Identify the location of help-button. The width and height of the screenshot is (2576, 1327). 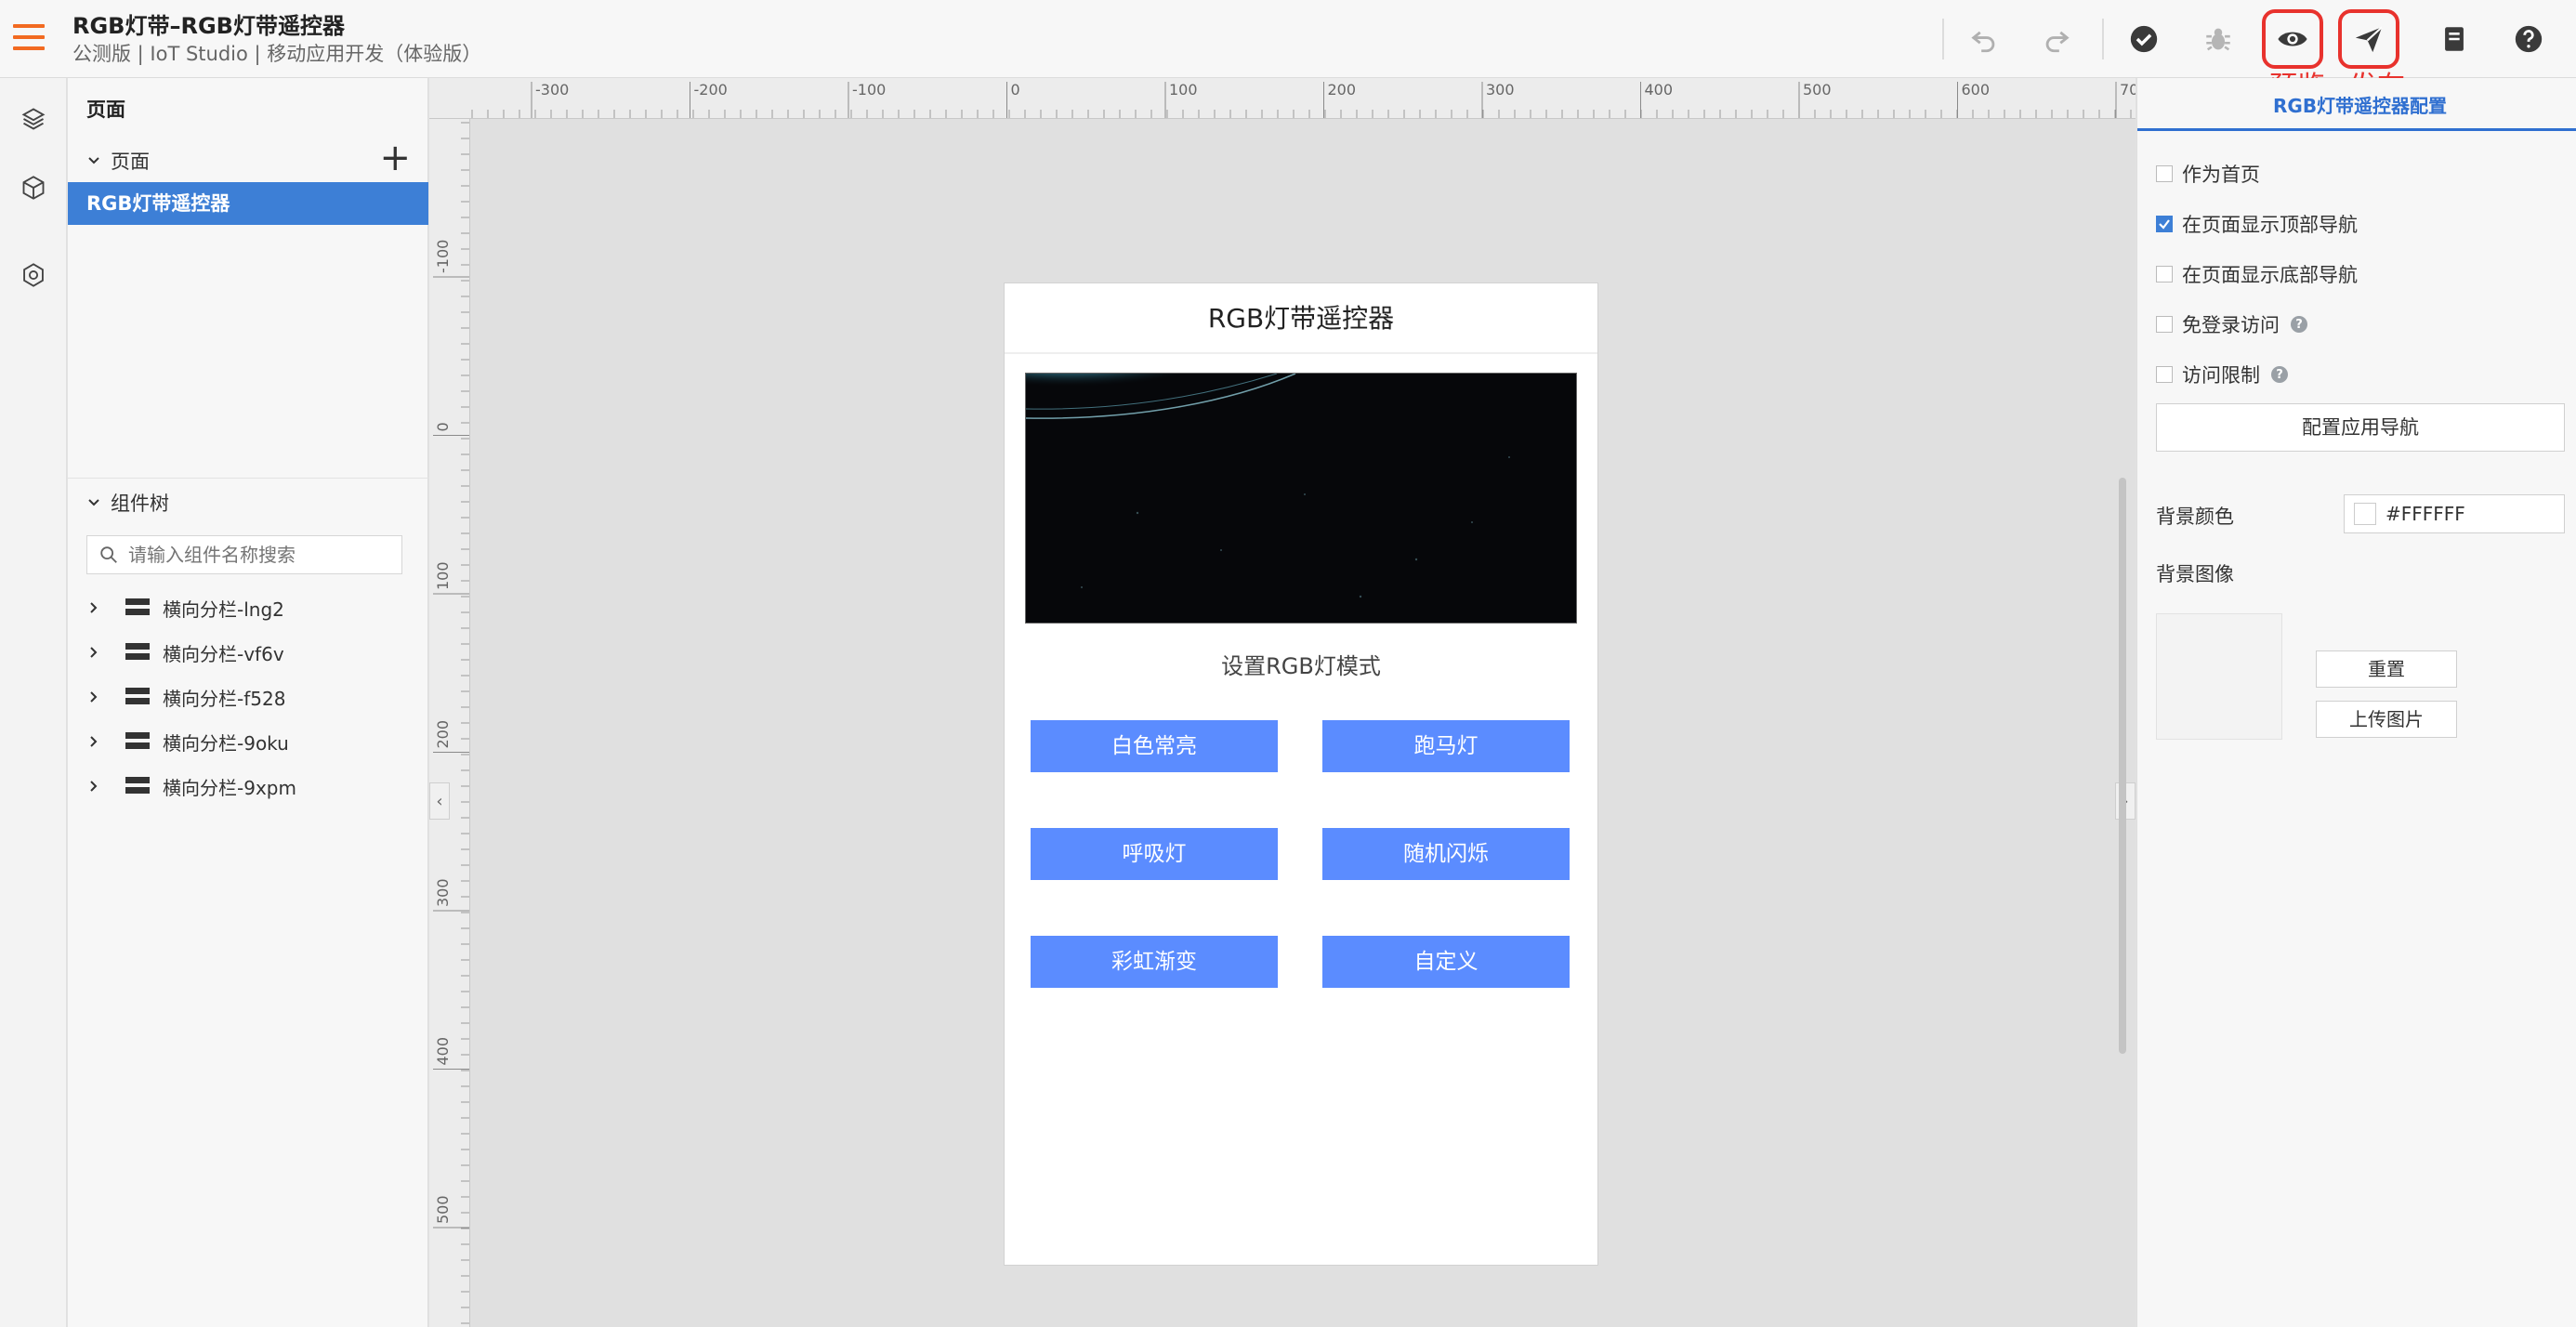
(2528, 39).